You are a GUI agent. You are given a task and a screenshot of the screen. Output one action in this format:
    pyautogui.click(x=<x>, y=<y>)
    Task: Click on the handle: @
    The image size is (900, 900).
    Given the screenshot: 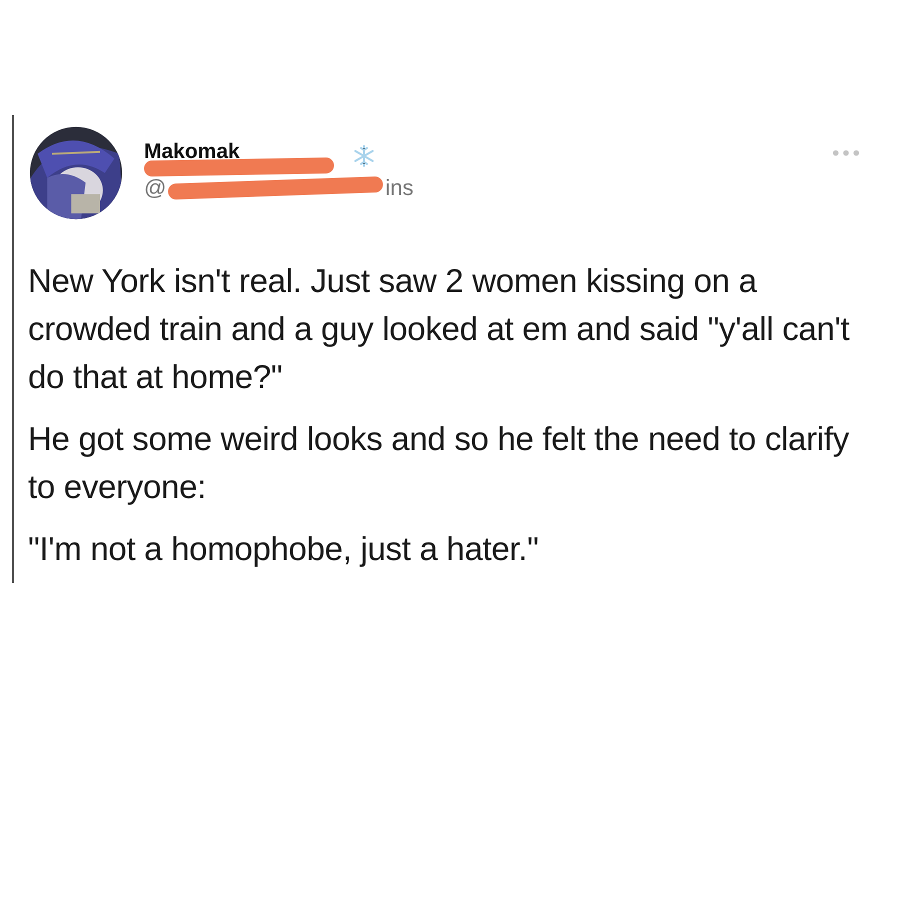 What is the action you would take?
    pyautogui.click(x=155, y=188)
    